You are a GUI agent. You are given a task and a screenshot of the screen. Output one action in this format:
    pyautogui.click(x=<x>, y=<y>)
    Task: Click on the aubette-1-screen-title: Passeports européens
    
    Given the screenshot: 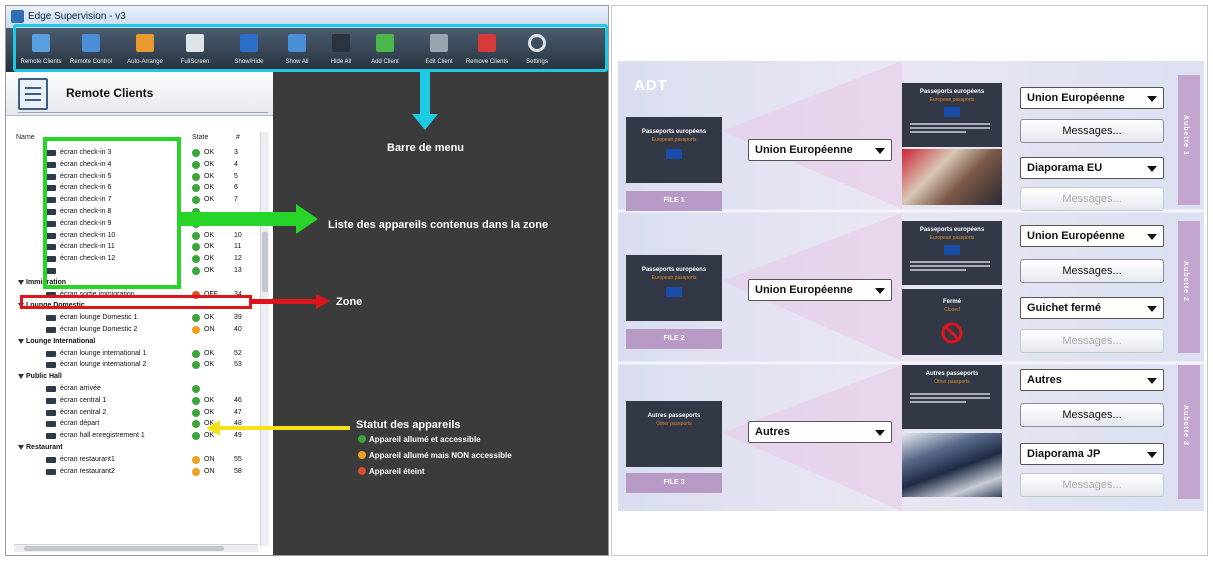 What is the action you would take?
    pyautogui.click(x=952, y=92)
    